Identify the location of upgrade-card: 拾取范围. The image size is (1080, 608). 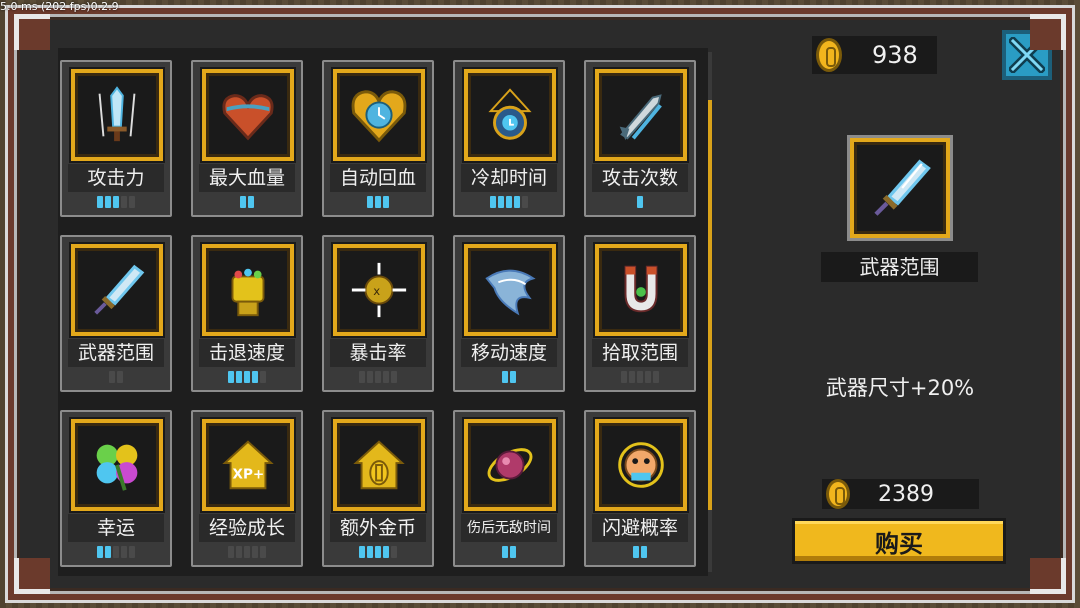
(640, 313).